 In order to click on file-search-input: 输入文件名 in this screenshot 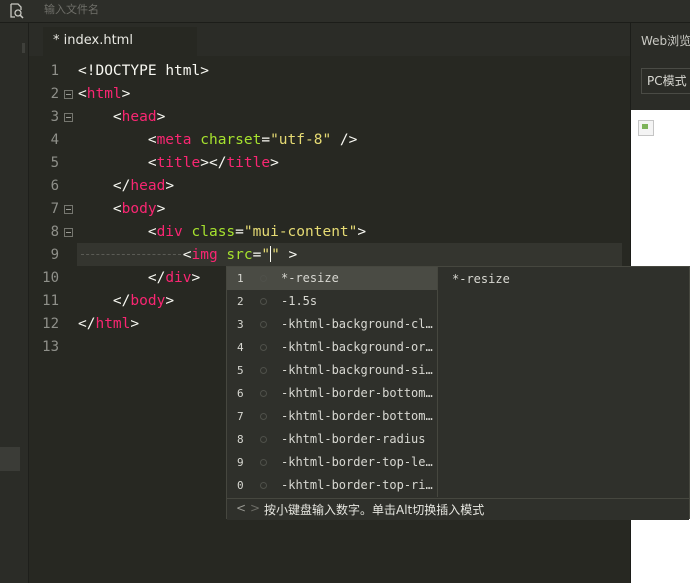, I will do `click(71, 10)`.